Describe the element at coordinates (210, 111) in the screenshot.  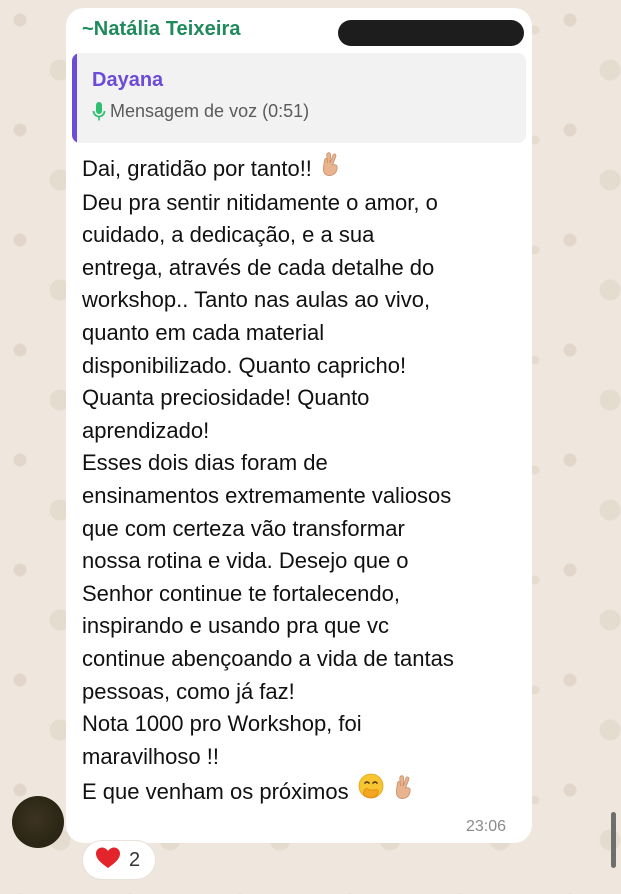
I see `quoted-detail-text: Mensagem de voz (0:51)` at that location.